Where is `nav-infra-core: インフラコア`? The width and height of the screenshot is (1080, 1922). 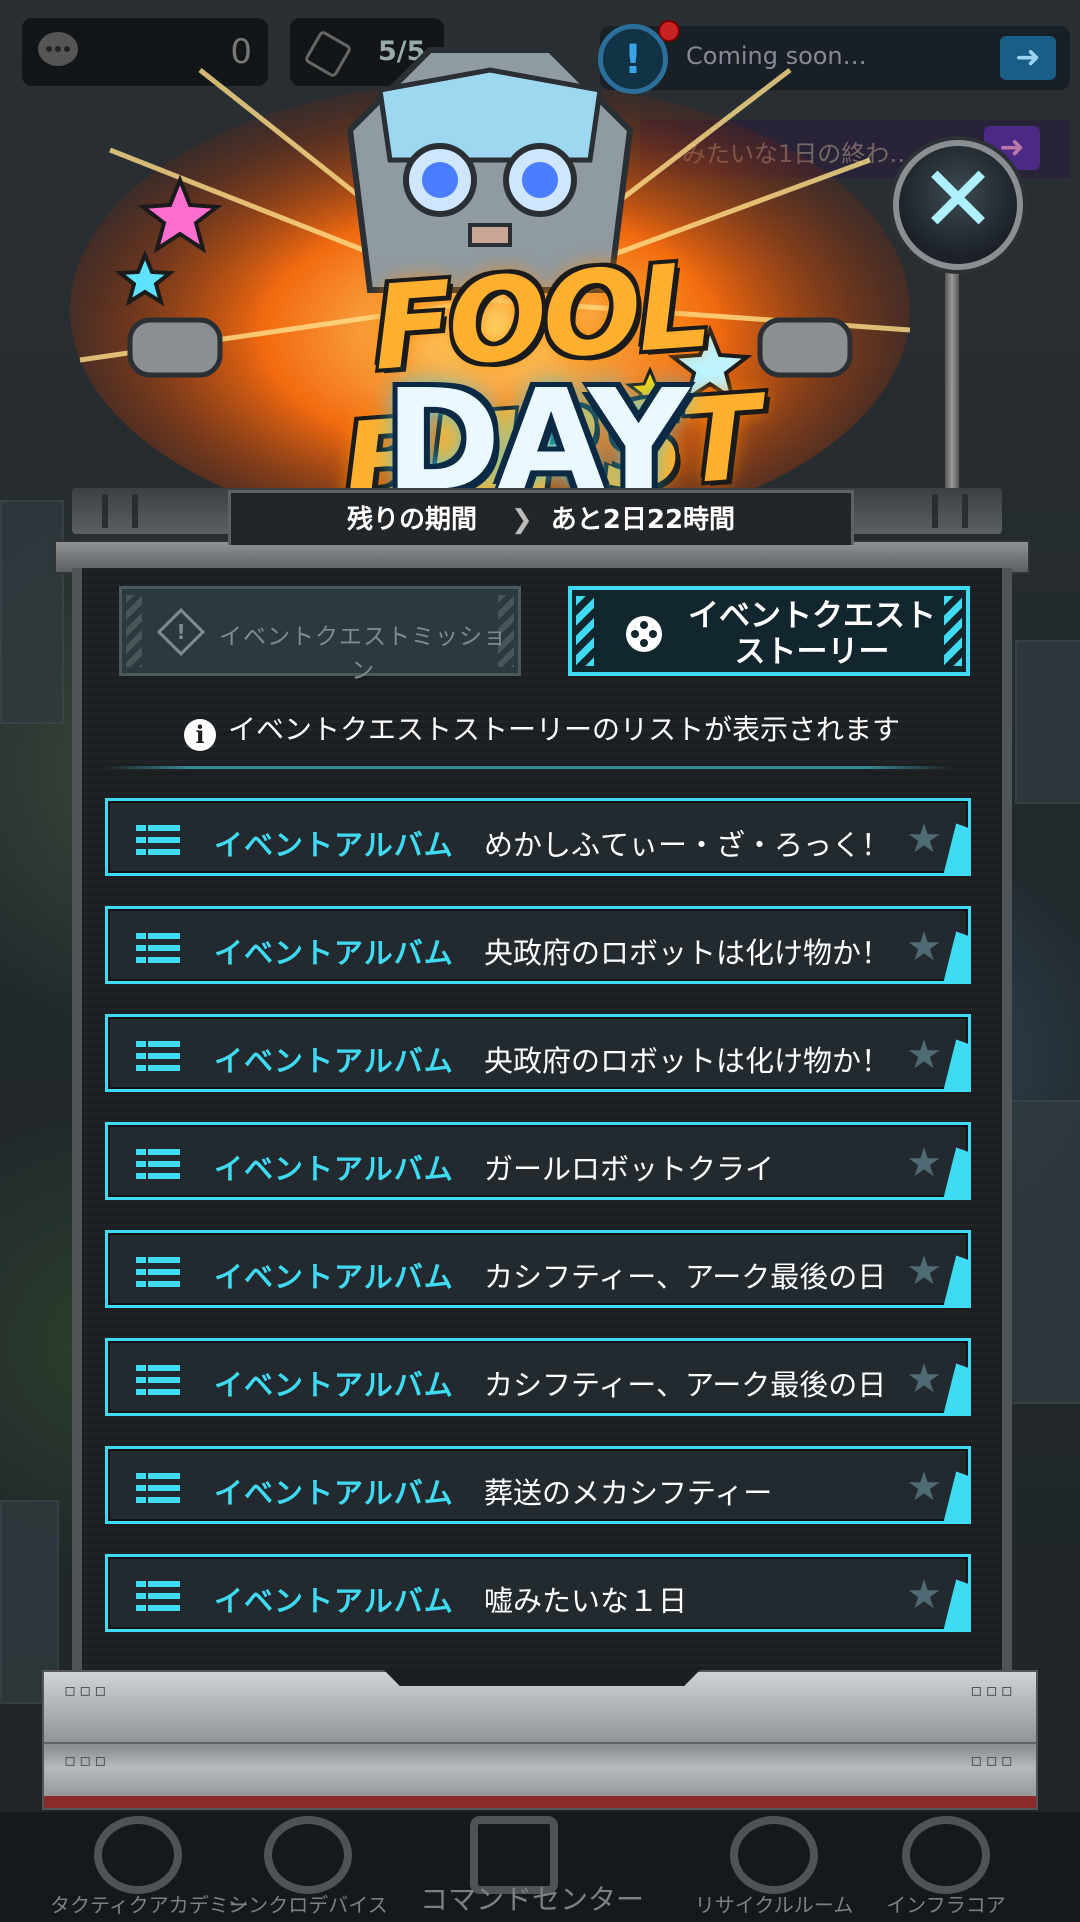 nav-infra-core: インフラコア is located at coordinates (946, 1867).